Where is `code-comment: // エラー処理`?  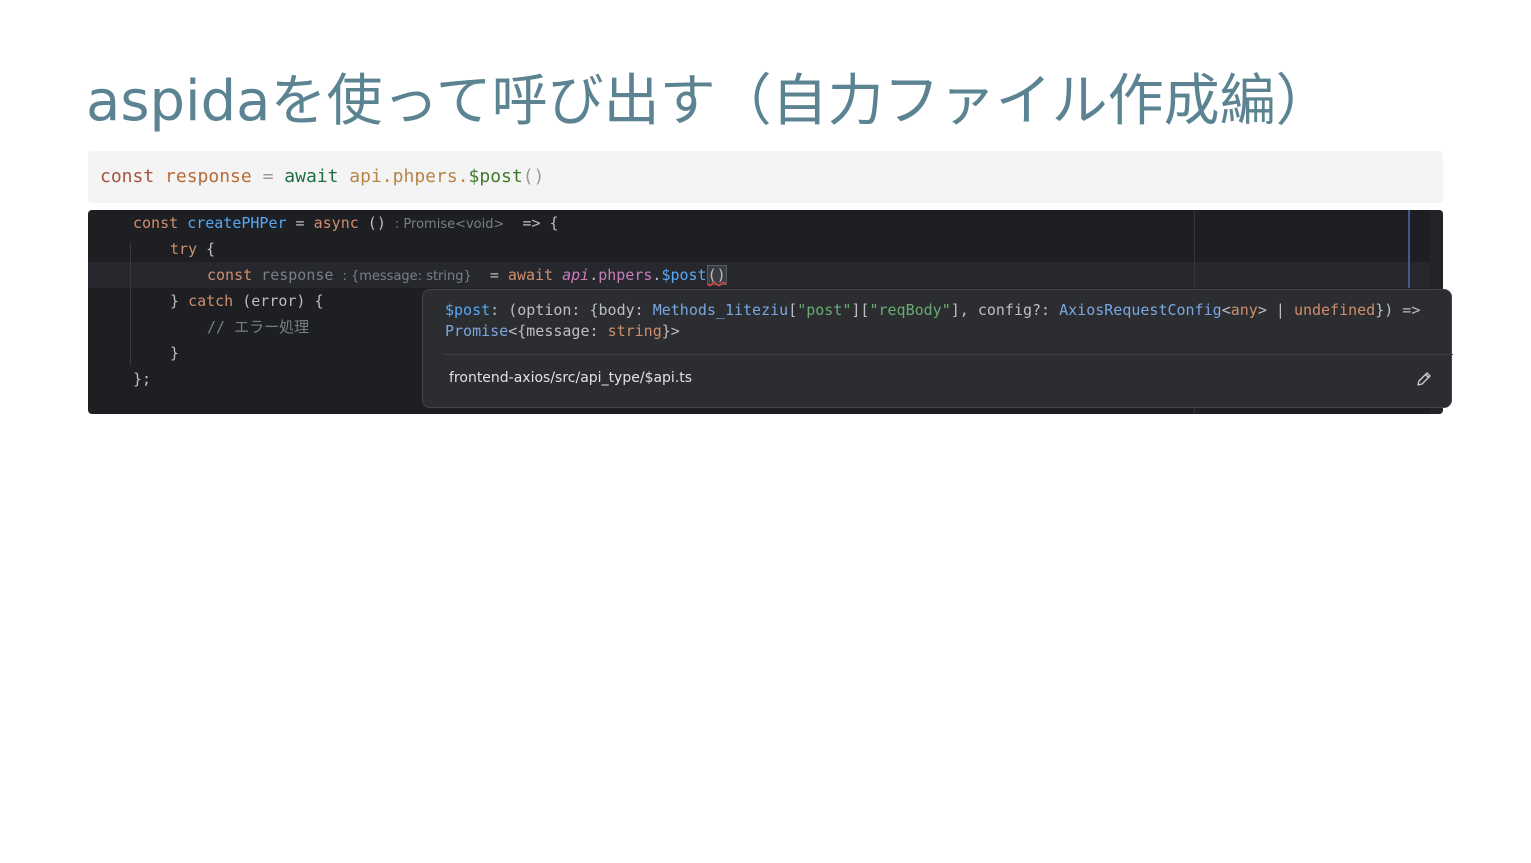
code-comment: // エラー処理 is located at coordinates (258, 327).